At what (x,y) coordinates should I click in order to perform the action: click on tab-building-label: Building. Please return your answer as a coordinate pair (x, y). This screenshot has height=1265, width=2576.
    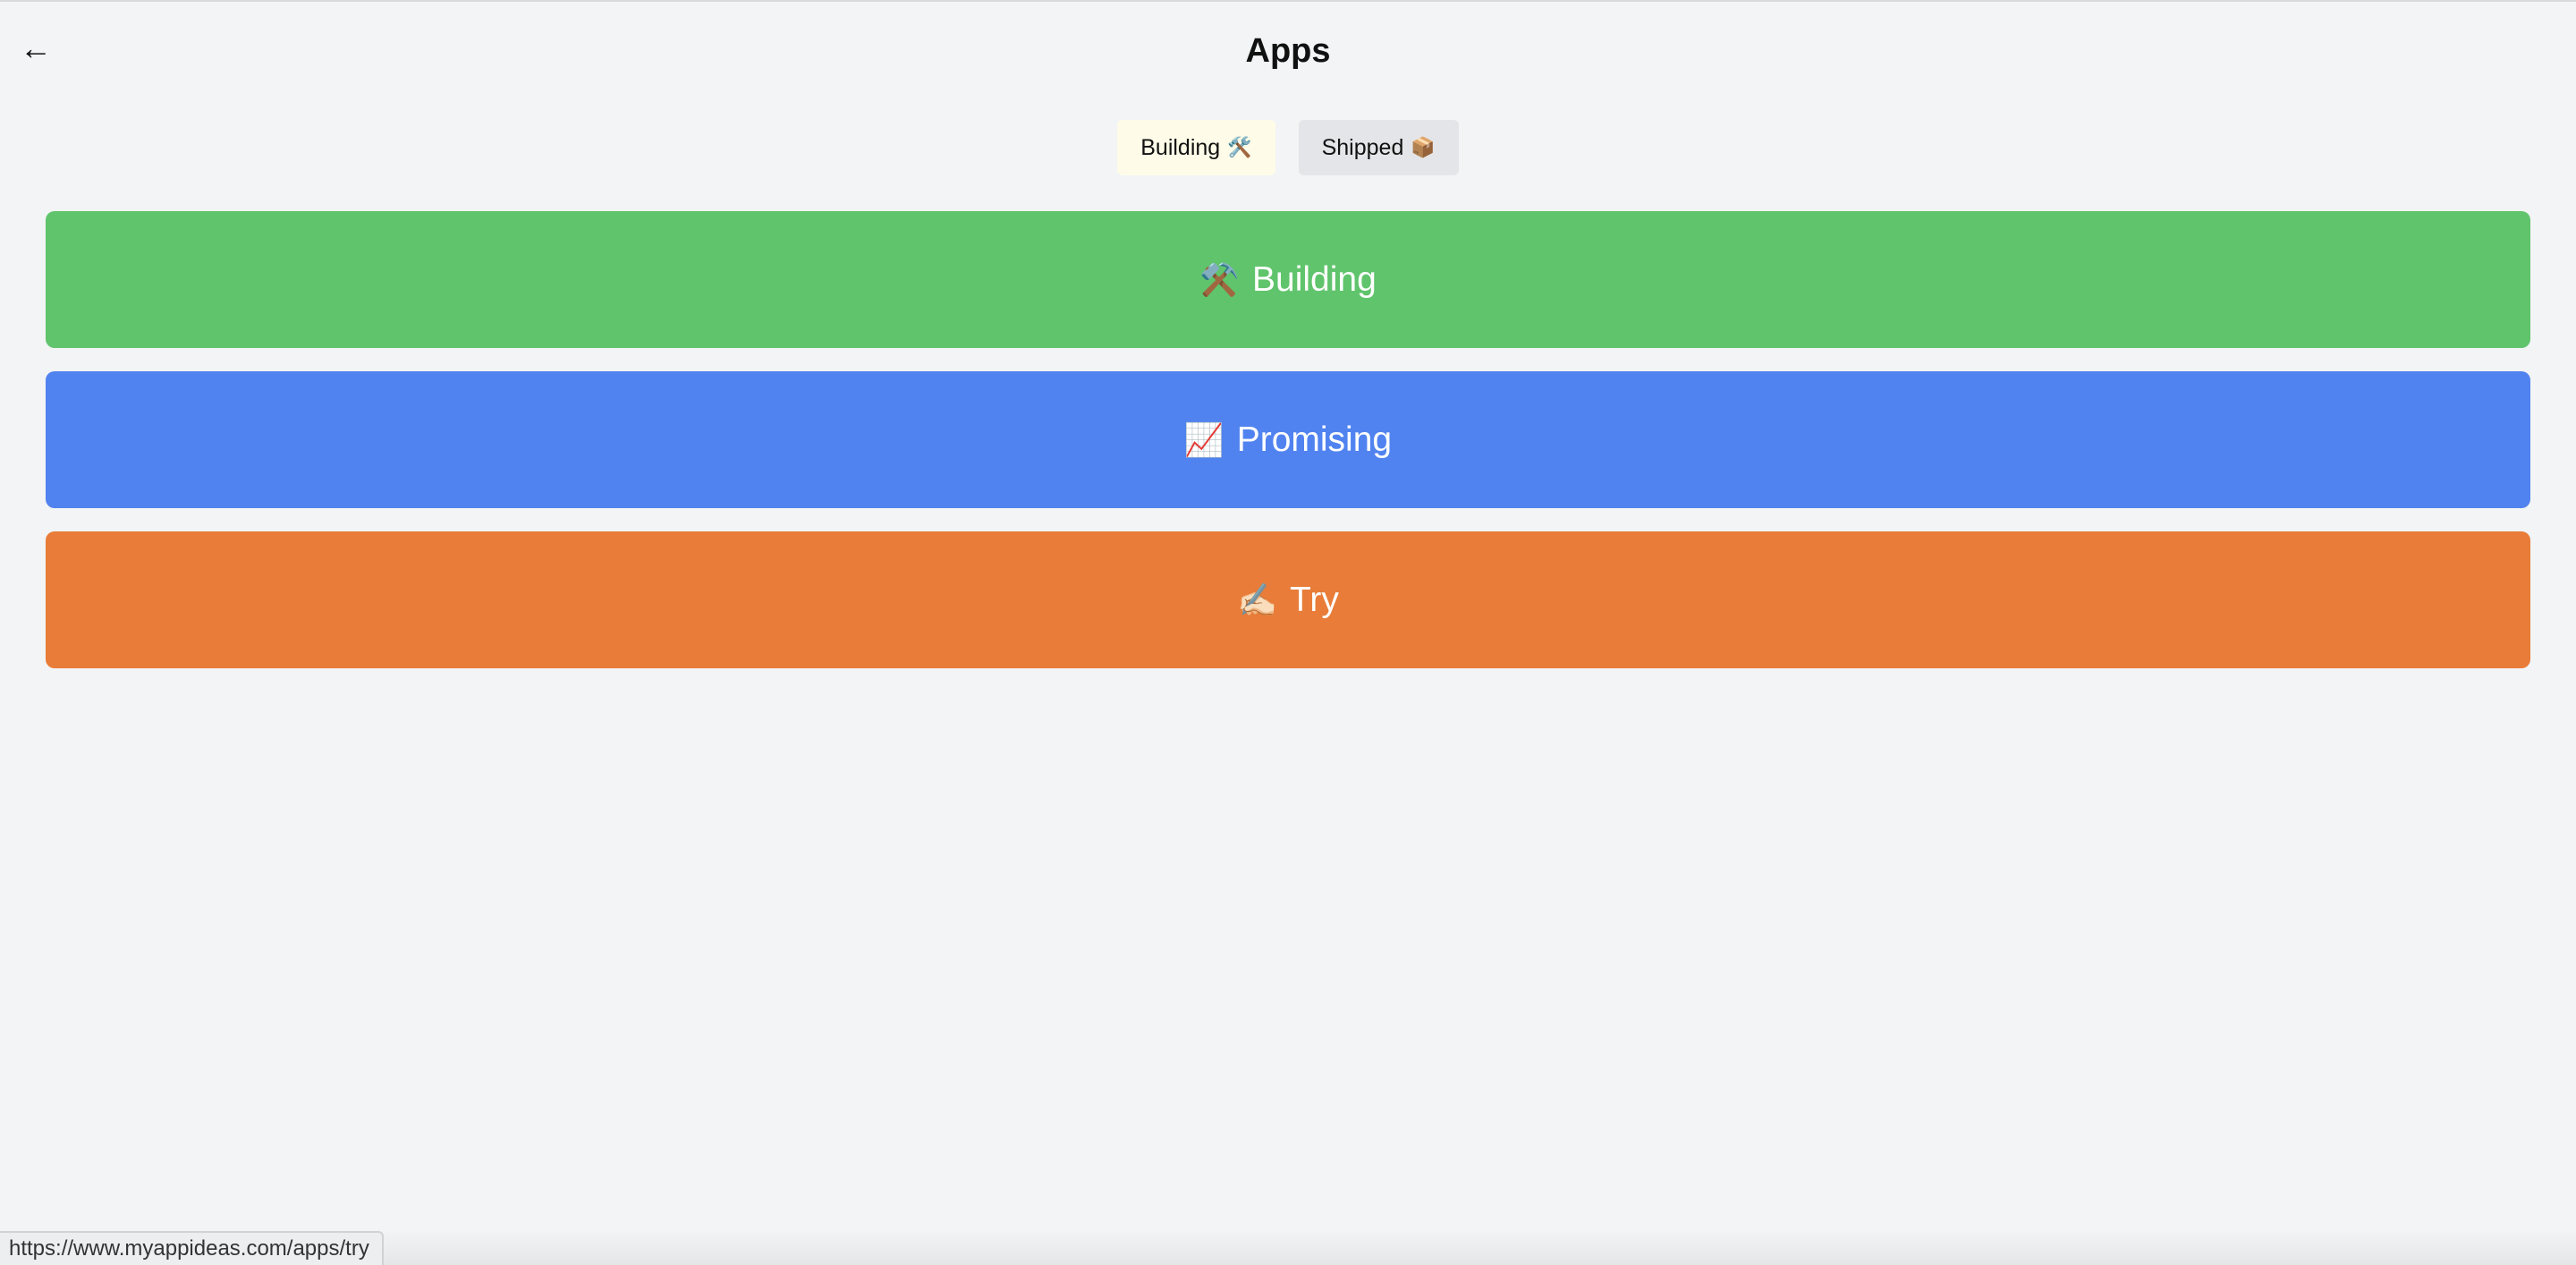
    Looking at the image, I should click on (1180, 147).